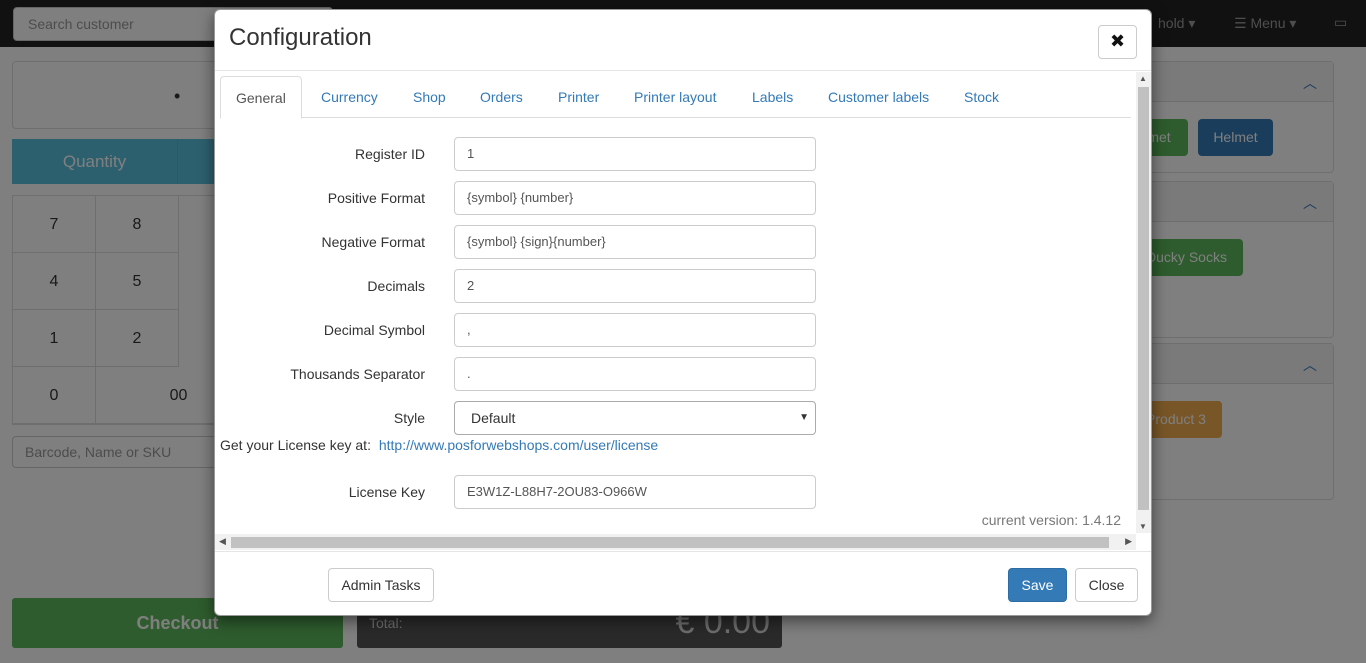 This screenshot has height=663, width=1366. What do you see at coordinates (386, 492) in the screenshot?
I see `license-key-label: License Key` at bounding box center [386, 492].